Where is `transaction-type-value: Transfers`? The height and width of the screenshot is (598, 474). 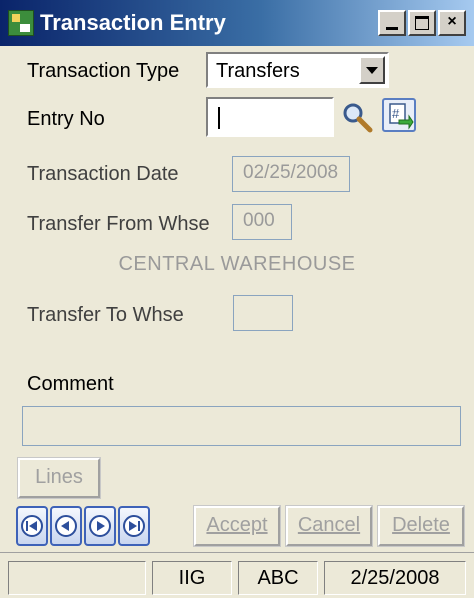 transaction-type-value: Transfers is located at coordinates (258, 71).